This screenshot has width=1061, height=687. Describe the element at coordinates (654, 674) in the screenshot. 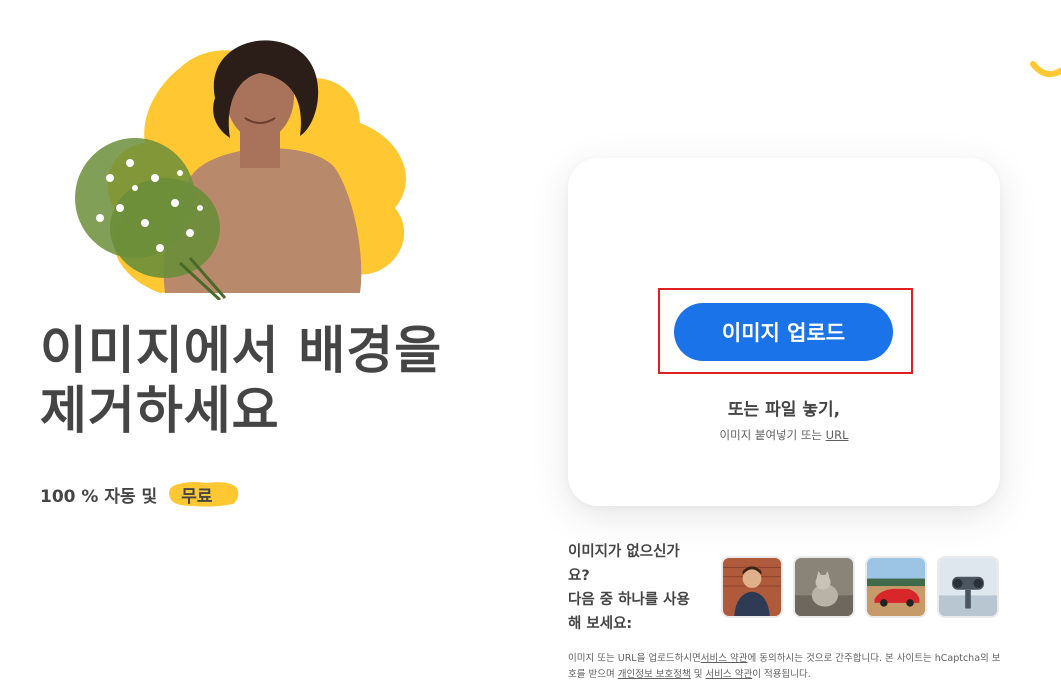

I see `privacy-link: 개인정보 보호정책` at that location.